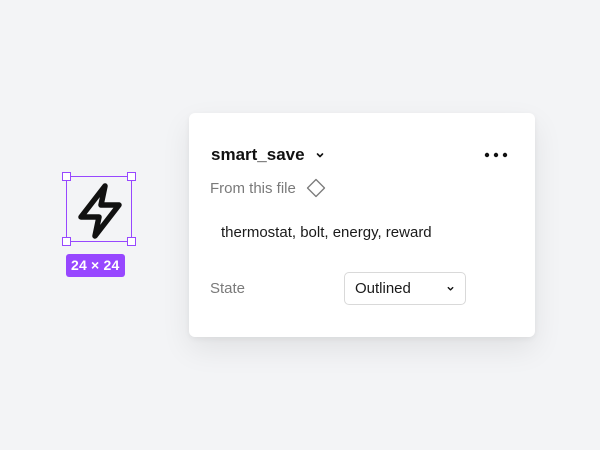 This screenshot has height=450, width=600. I want to click on state-label: State, so click(228, 288).